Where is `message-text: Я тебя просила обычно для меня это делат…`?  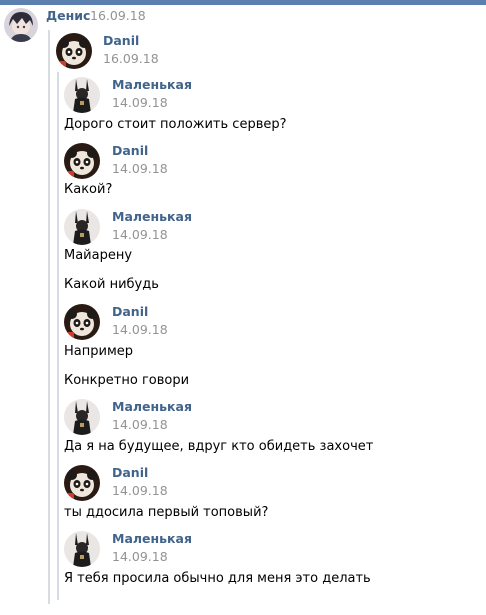
message-text: Я тебя просила обычно для меня это делат… is located at coordinates (217, 578).